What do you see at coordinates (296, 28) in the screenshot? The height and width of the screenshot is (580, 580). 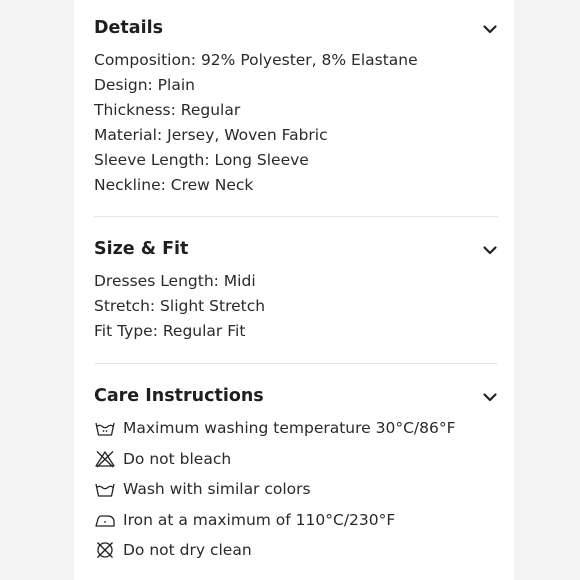 I see `details-header: Details` at bounding box center [296, 28].